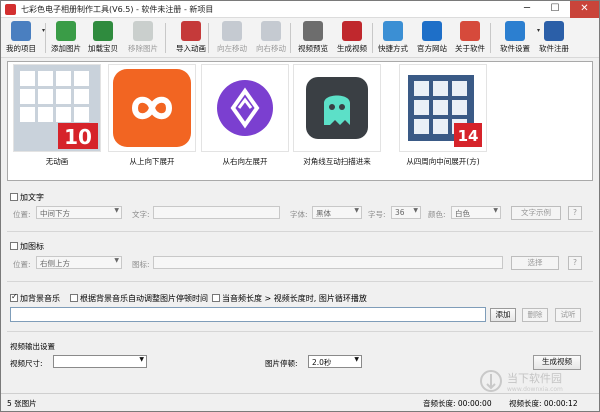  Describe the element at coordinates (337, 212) in the screenshot. I see `font-select: 黑体 ▼` at that location.